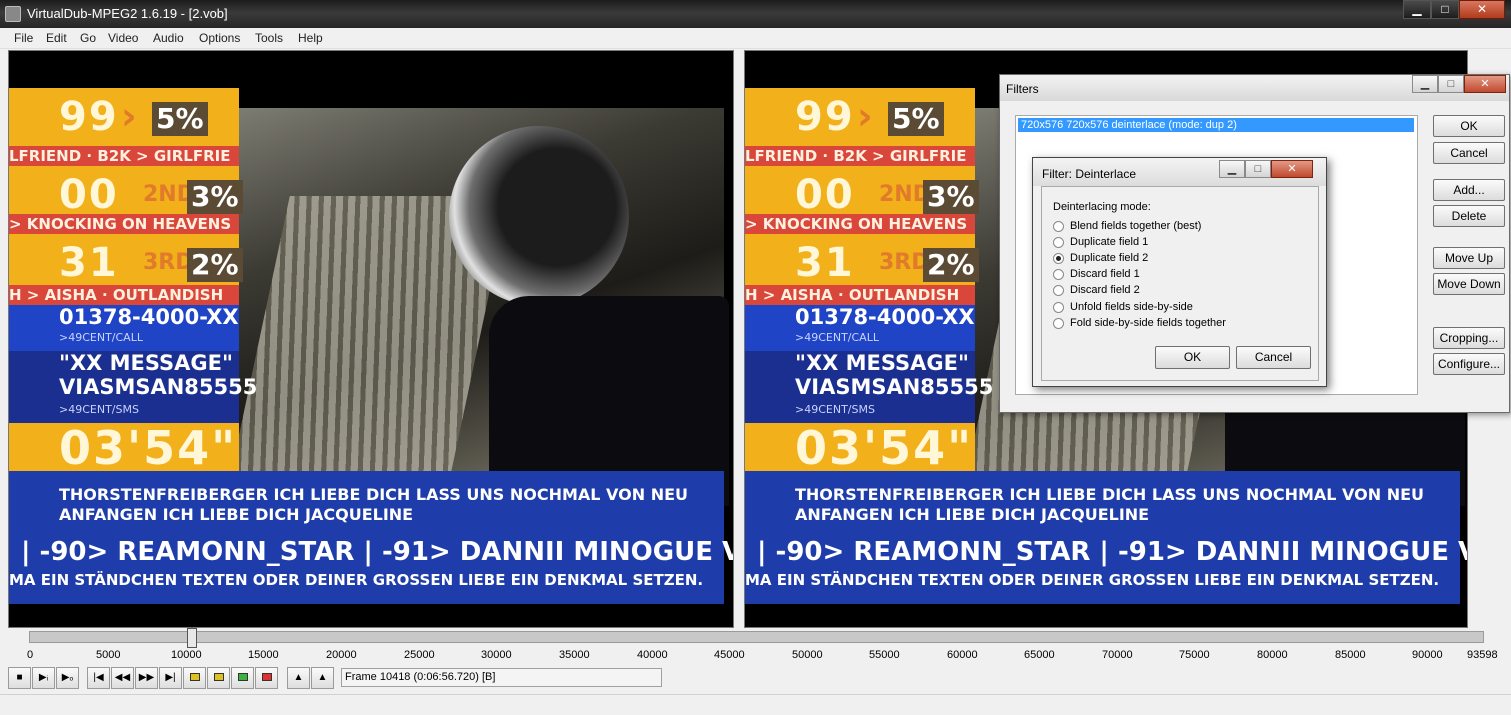 The height and width of the screenshot is (715, 1511). I want to click on phone-box: 01378-4000-XX >49CENT/CALL, so click(124, 328).